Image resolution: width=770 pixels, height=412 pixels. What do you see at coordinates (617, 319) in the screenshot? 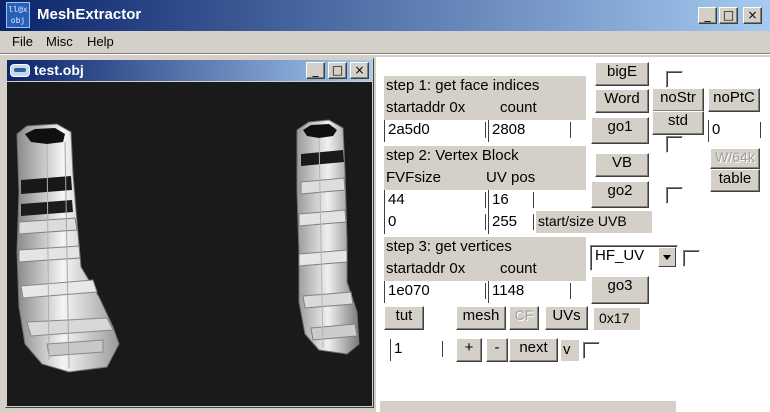
I see `hex-offset-label: 0x17` at bounding box center [617, 319].